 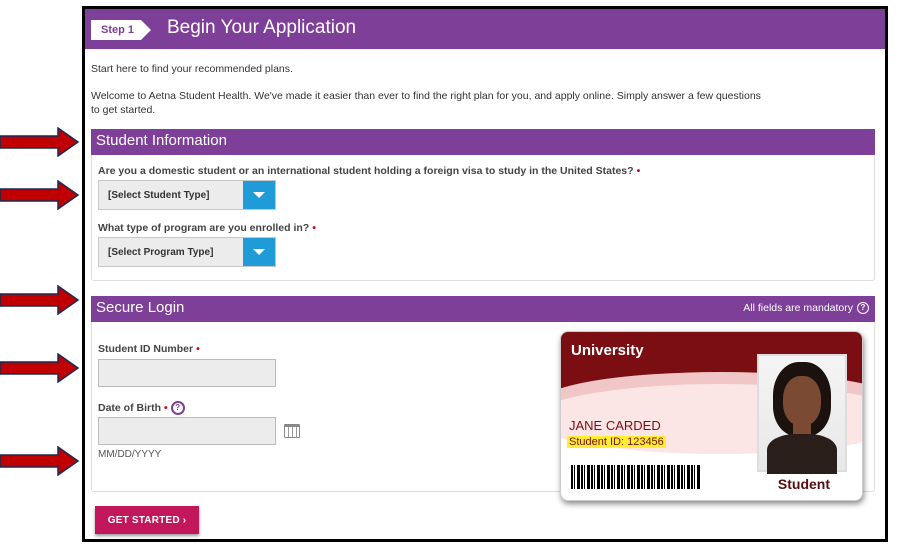 I want to click on student-id-label: Student ID Number •, so click(x=149, y=349).